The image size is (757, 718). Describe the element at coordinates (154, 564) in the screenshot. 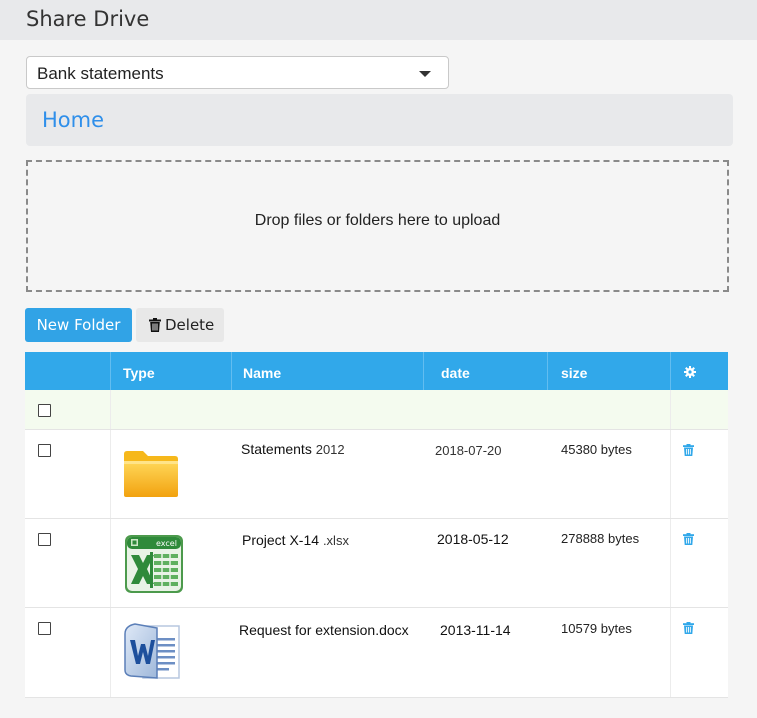

I see `excel-file-icon: excel` at that location.